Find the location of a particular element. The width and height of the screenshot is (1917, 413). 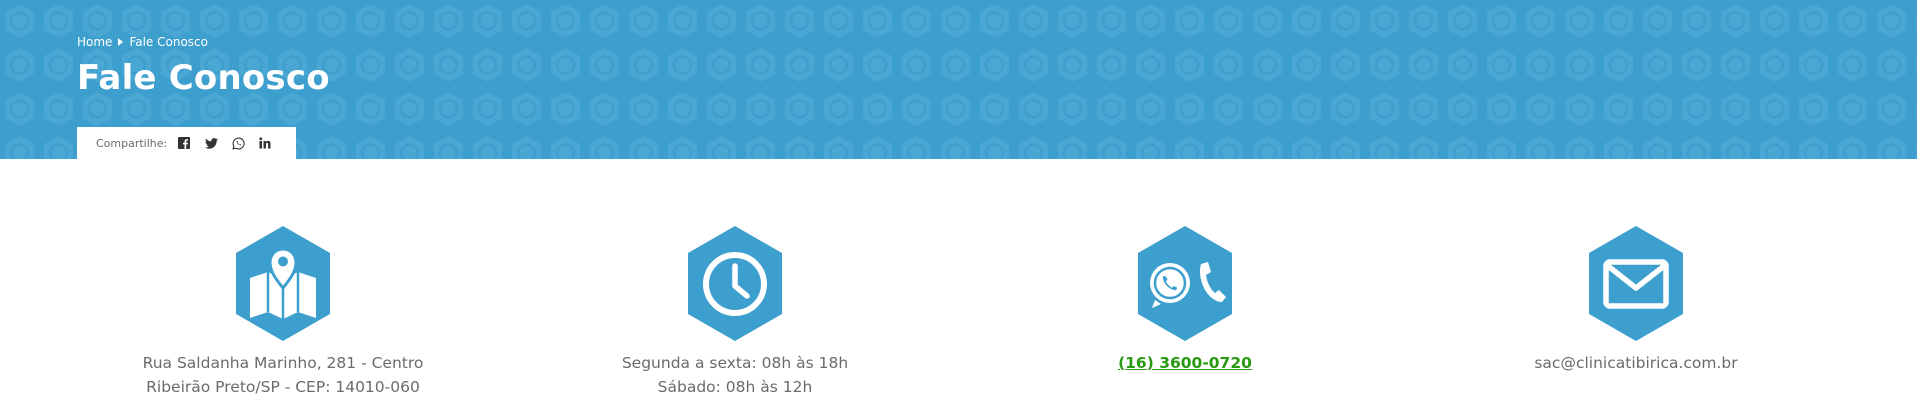

contact-phone: (16) 3600-0720 is located at coordinates (1185, 300).